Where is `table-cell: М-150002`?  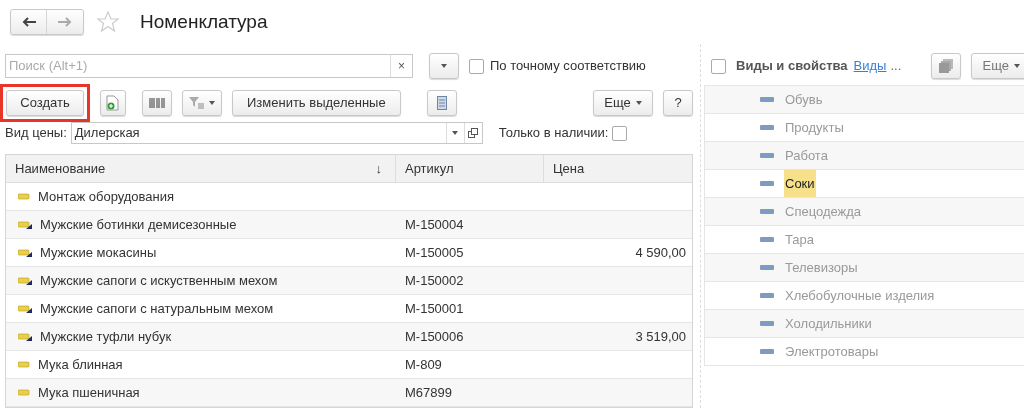 table-cell: М-150002 is located at coordinates (434, 280).